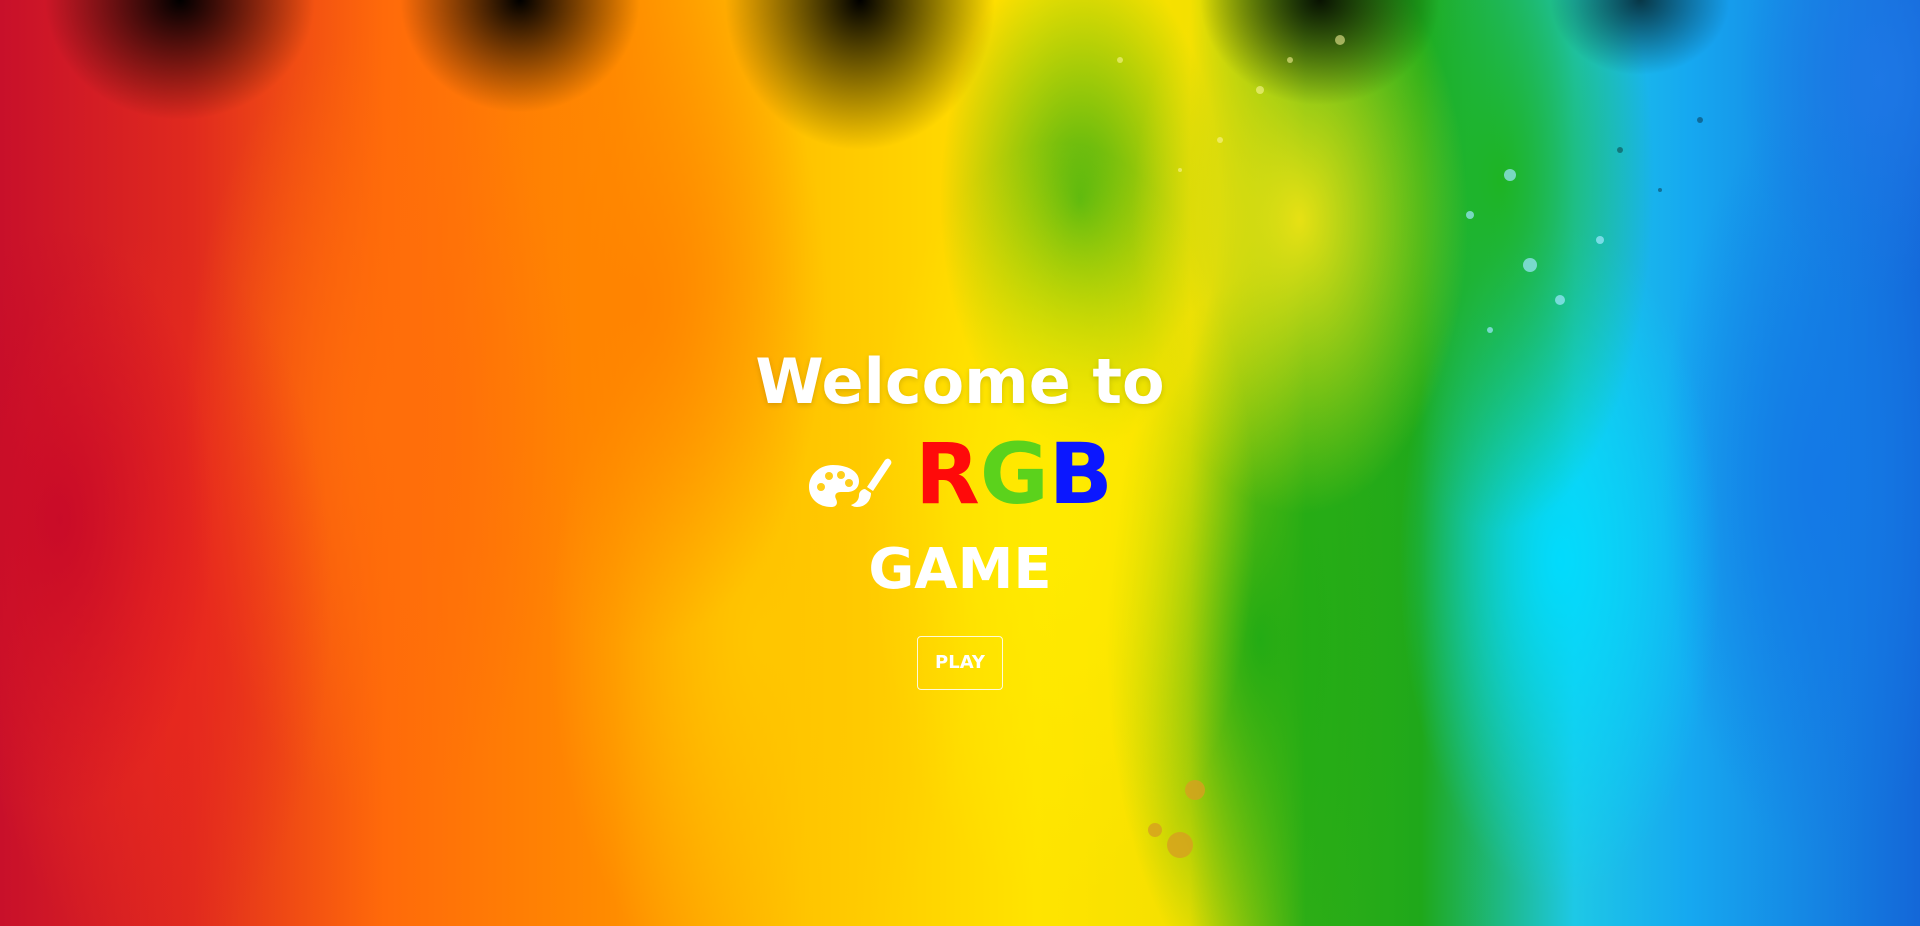 Image resolution: width=1920 pixels, height=926 pixels. What do you see at coordinates (960, 569) in the screenshot?
I see `game-subtitle: GAME` at bounding box center [960, 569].